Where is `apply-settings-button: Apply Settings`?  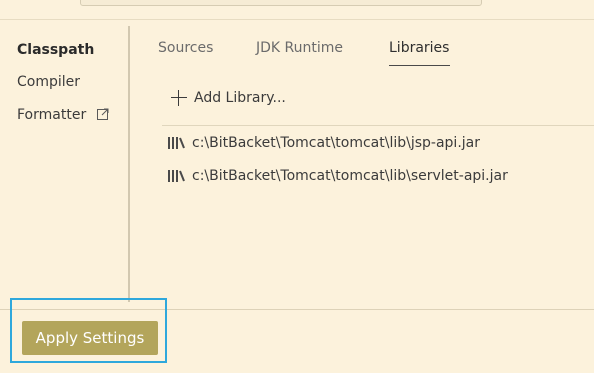 apply-settings-button: Apply Settings is located at coordinates (90, 338).